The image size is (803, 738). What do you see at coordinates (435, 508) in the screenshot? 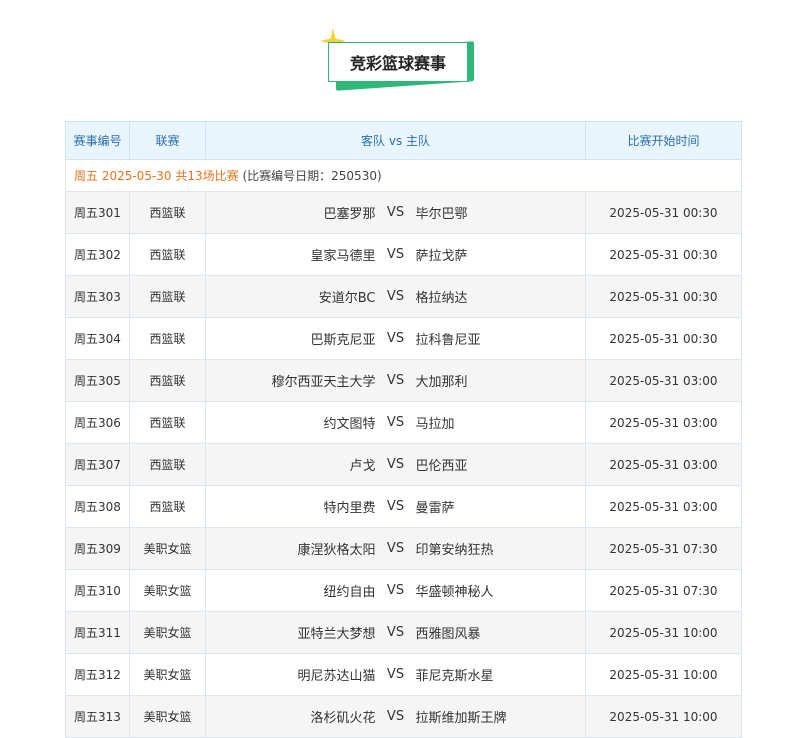
I see `away-team: 曼雷萨` at bounding box center [435, 508].